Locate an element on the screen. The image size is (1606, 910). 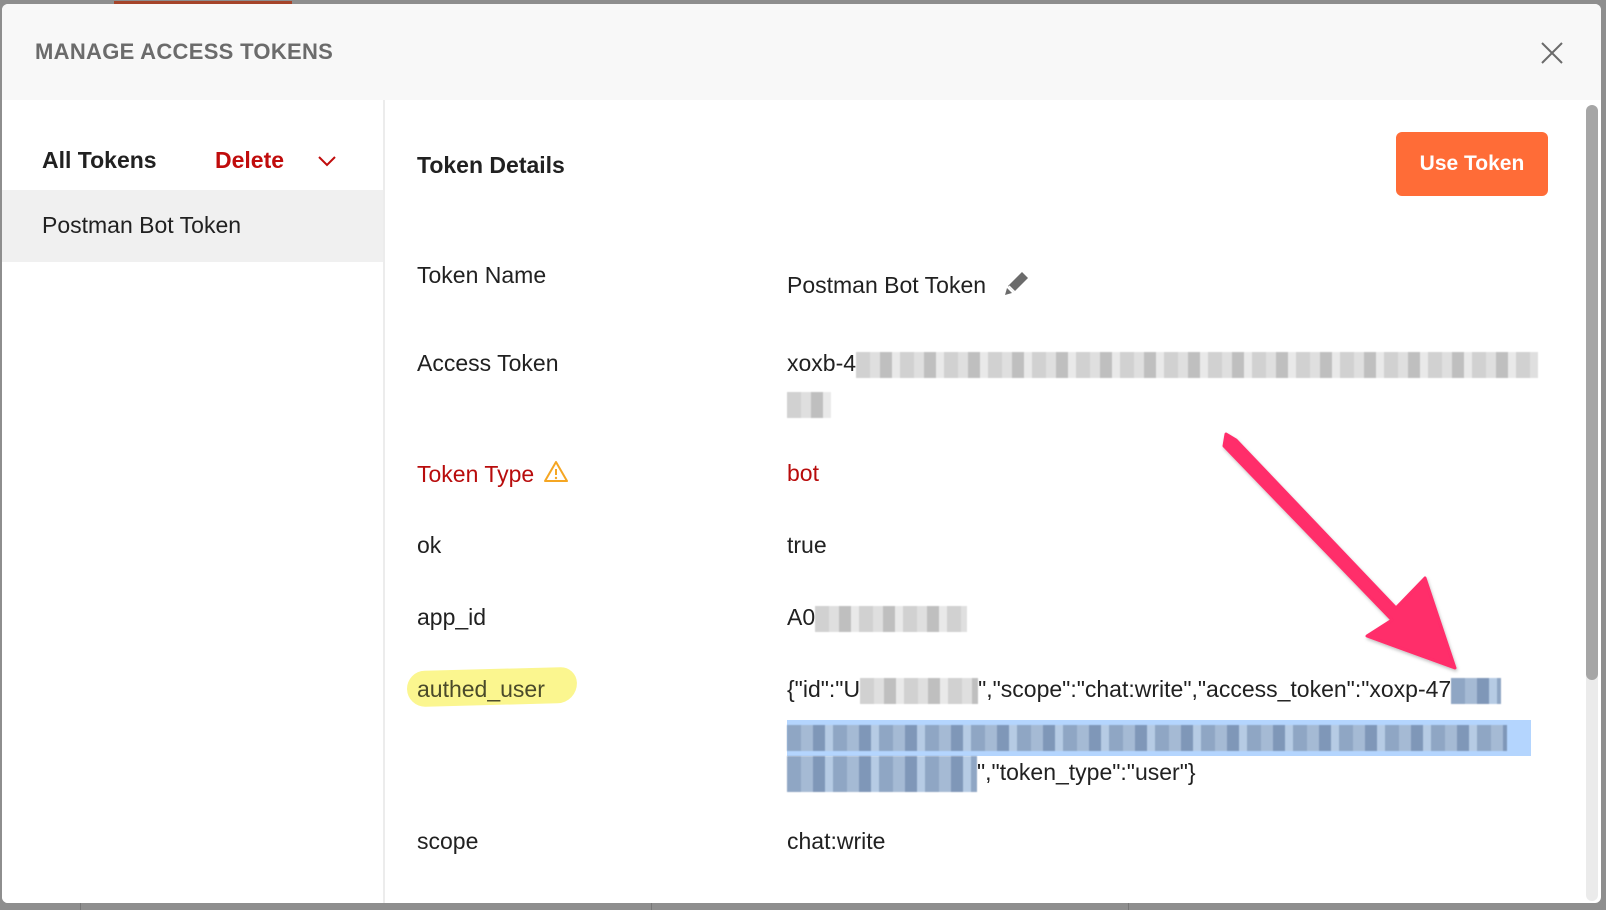
modal-header: MANAGE ACCESS TOKENS is located at coordinates (801, 52).